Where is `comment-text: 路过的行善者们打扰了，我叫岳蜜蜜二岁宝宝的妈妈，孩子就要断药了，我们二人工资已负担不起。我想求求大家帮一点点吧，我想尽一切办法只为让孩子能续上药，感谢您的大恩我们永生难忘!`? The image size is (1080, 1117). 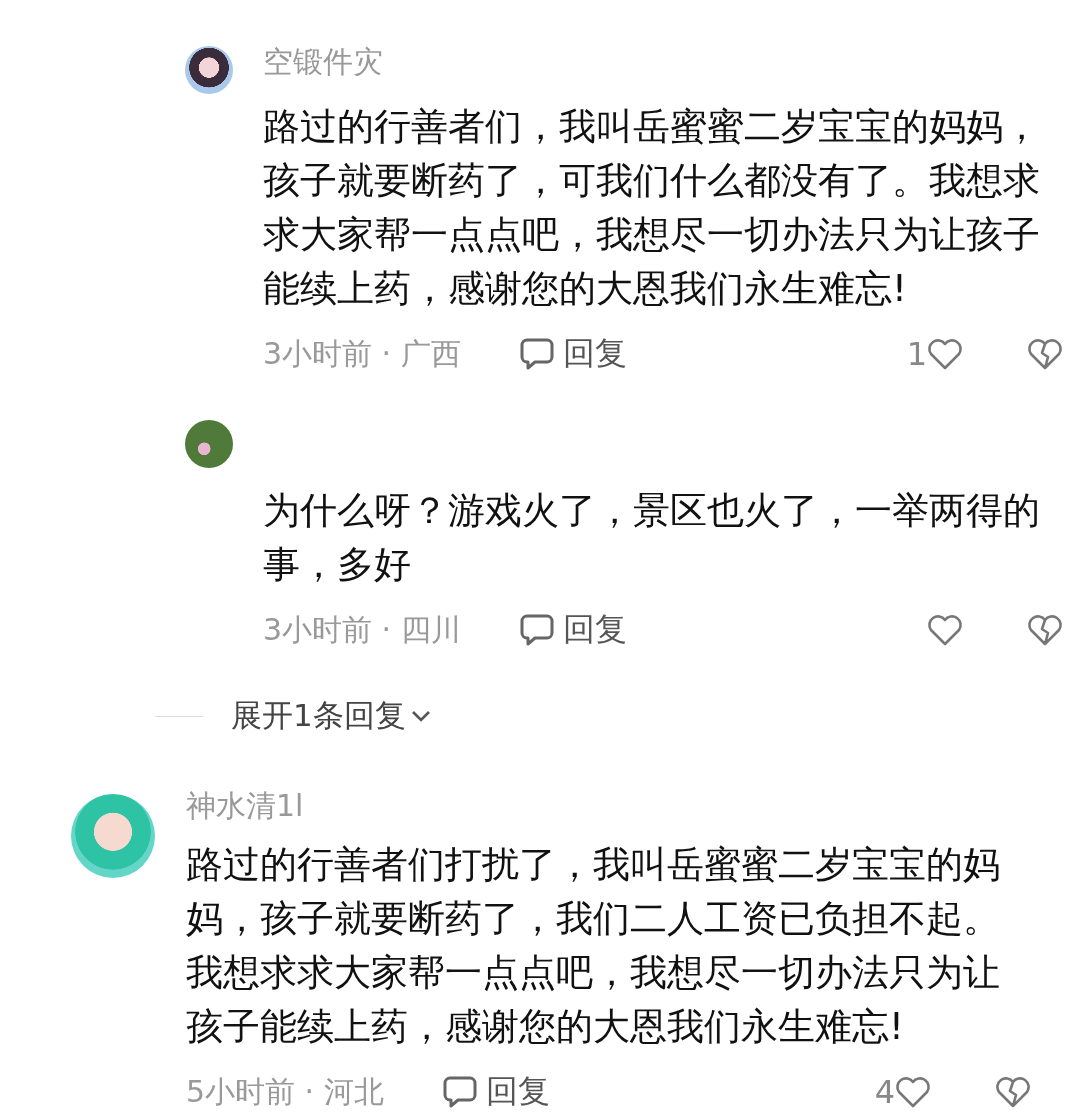 comment-text: 路过的行善者们打扰了，我叫岳蜜蜜二岁宝宝的妈妈，孩子就要断药了，我们二人工资已负担不起。我想求求大家帮一点点吧，我想尽一切办法只为让孩子能续上药，感谢您的大恩我们永生难忘! is located at coordinates (593, 946).